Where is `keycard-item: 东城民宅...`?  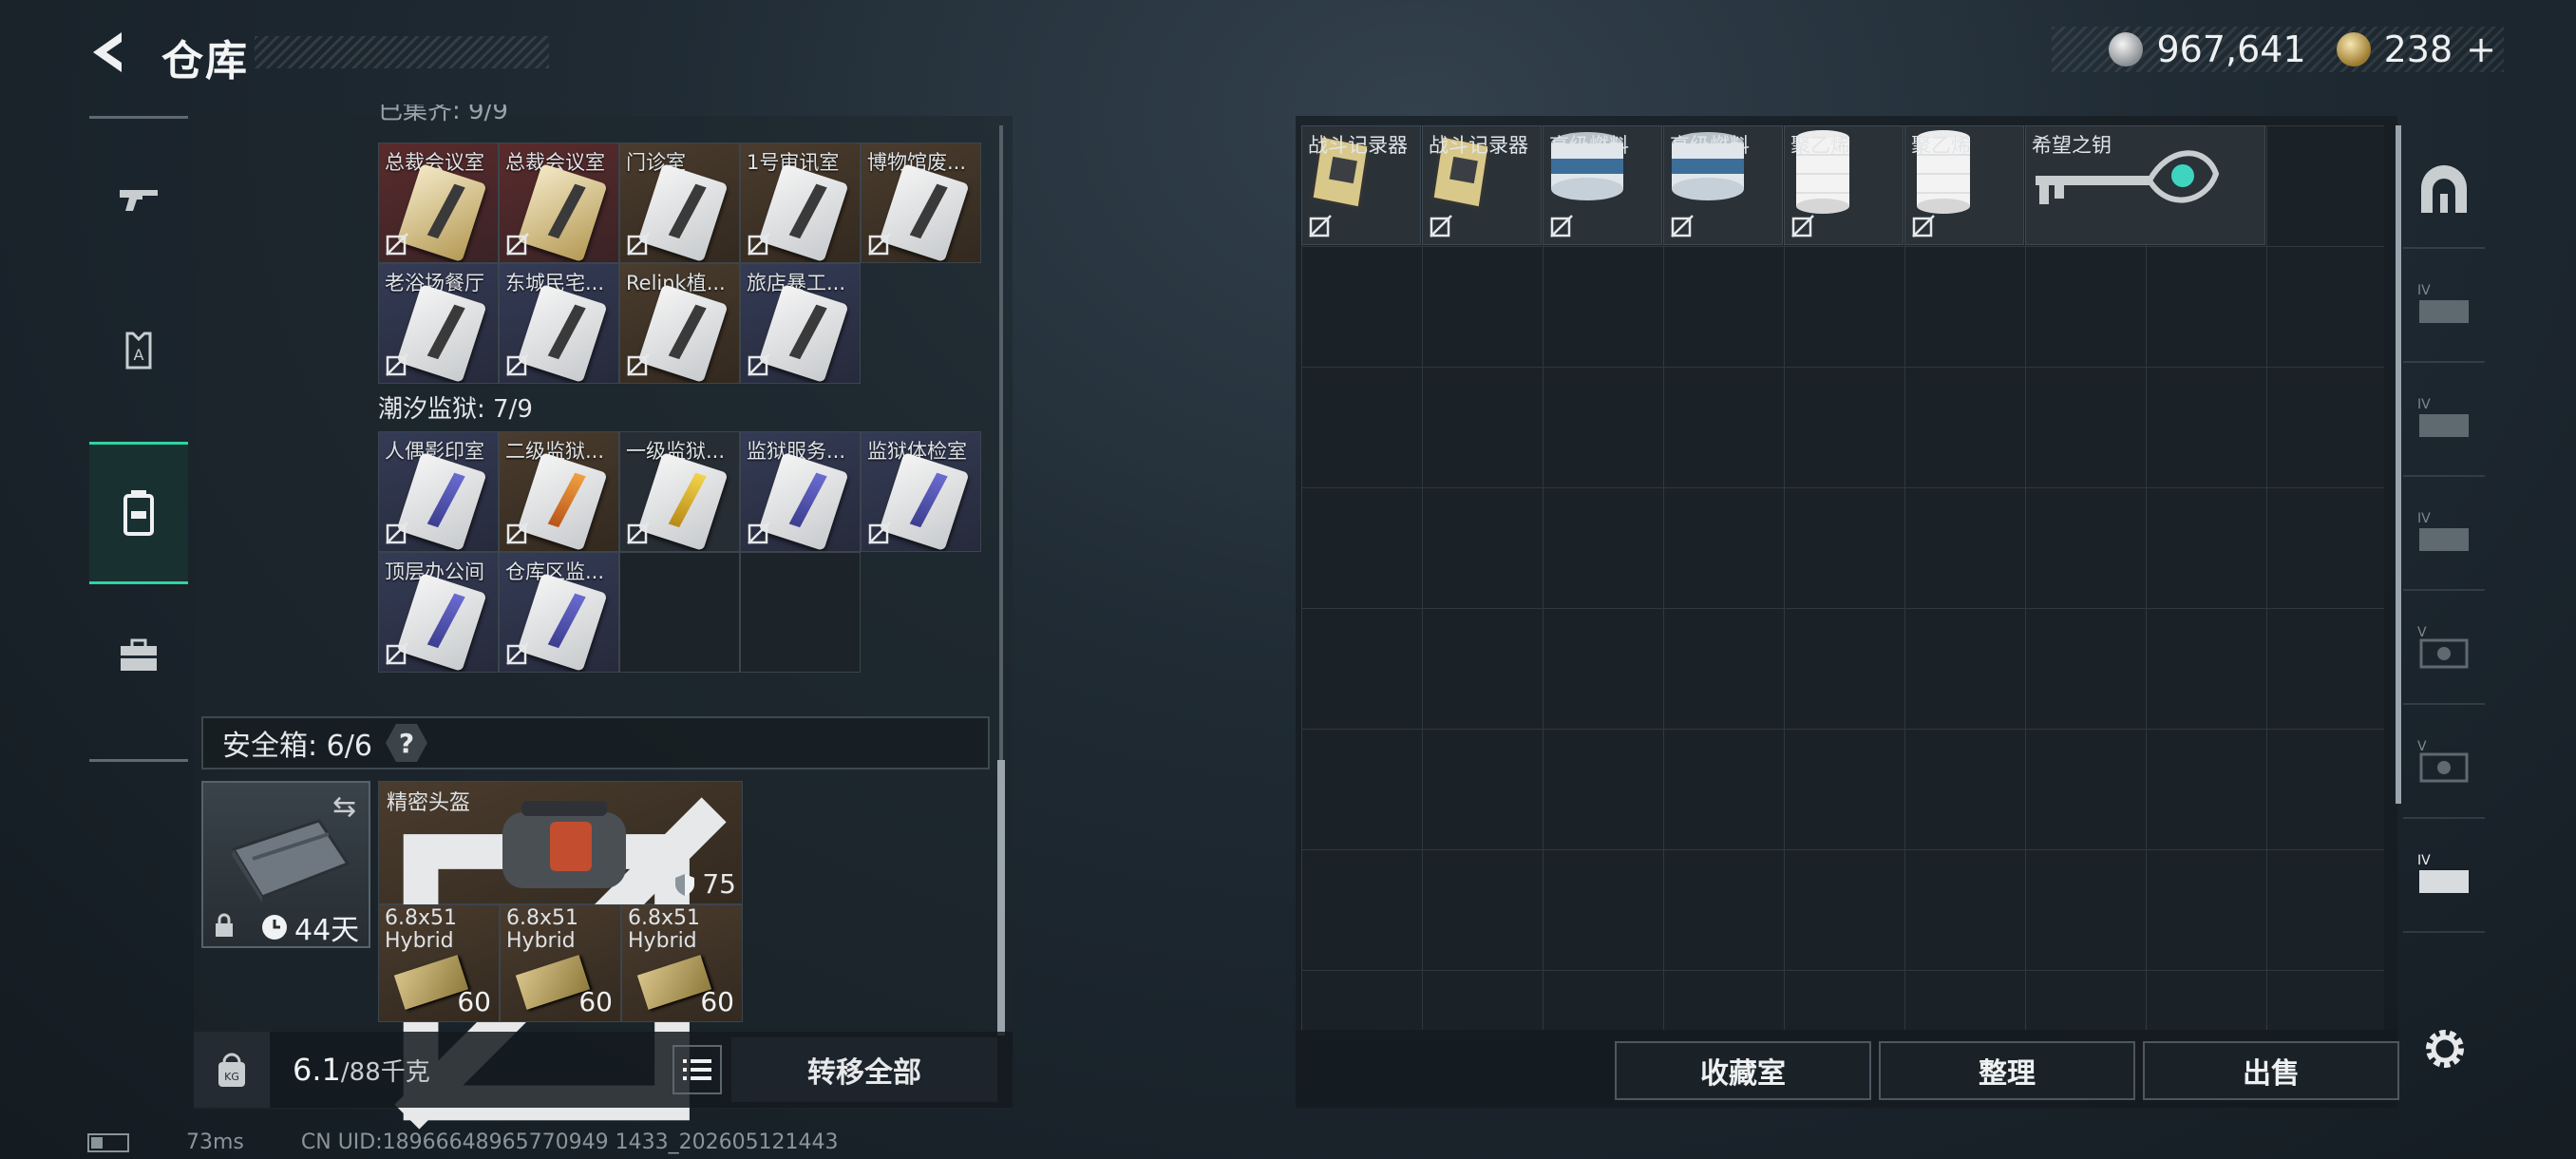 keycard-item: 东城民宅... is located at coordinates (559, 323).